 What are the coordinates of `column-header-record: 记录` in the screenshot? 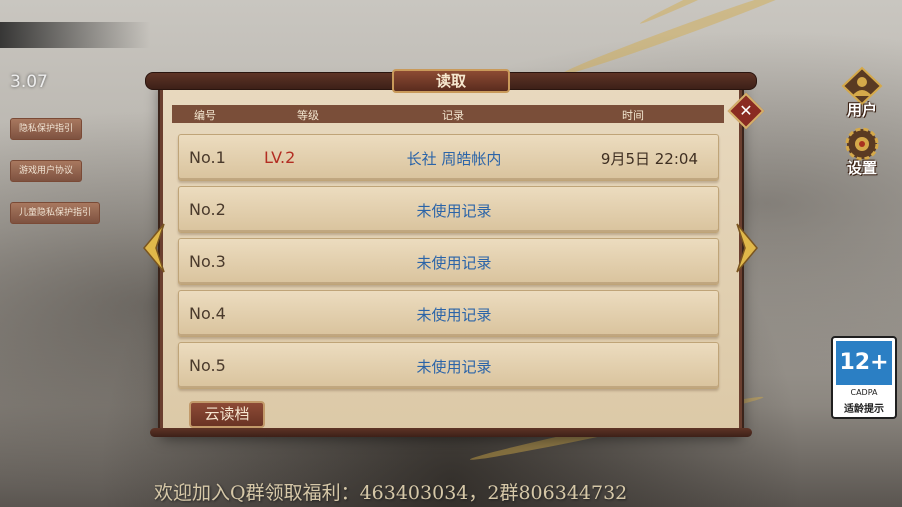 It's located at (453, 115).